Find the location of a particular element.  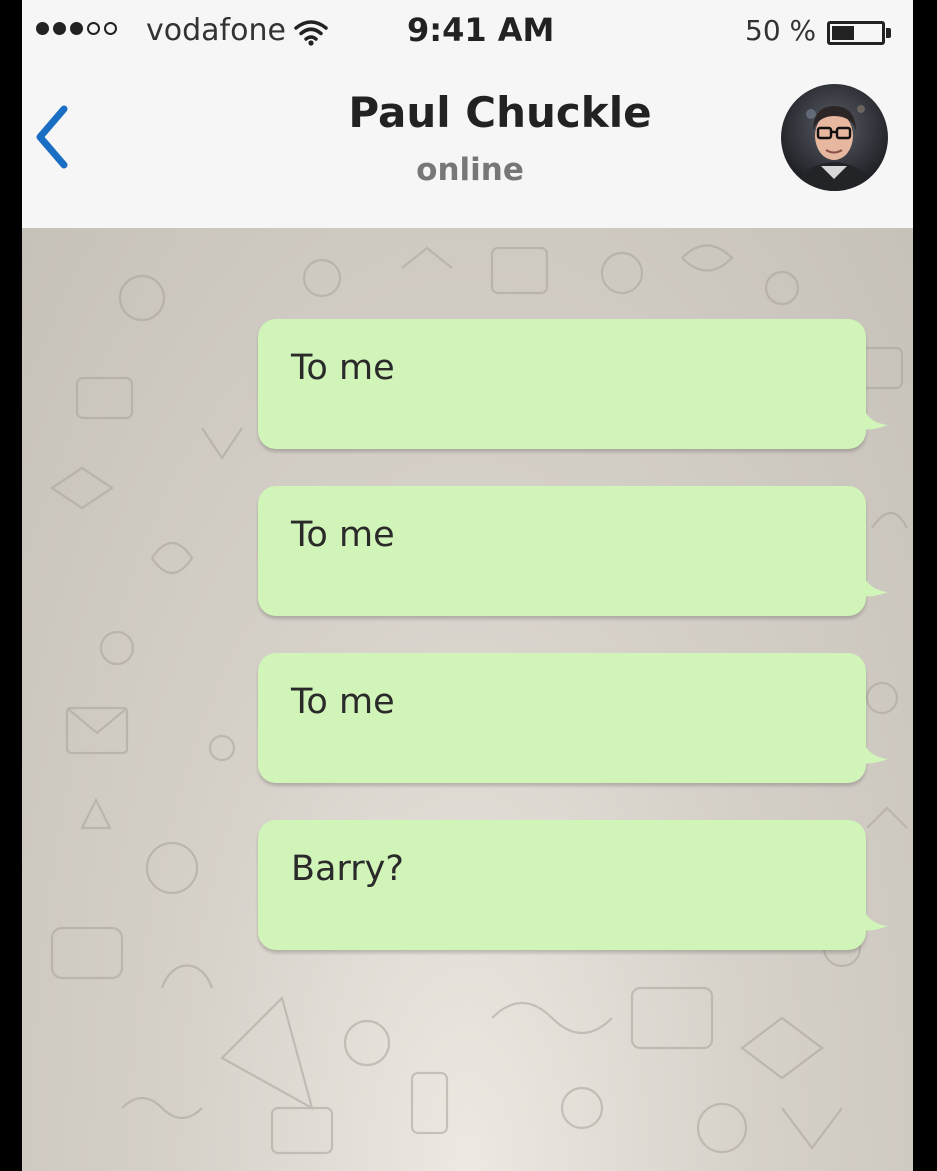

carrier-name: vodafone is located at coordinates (216, 30).